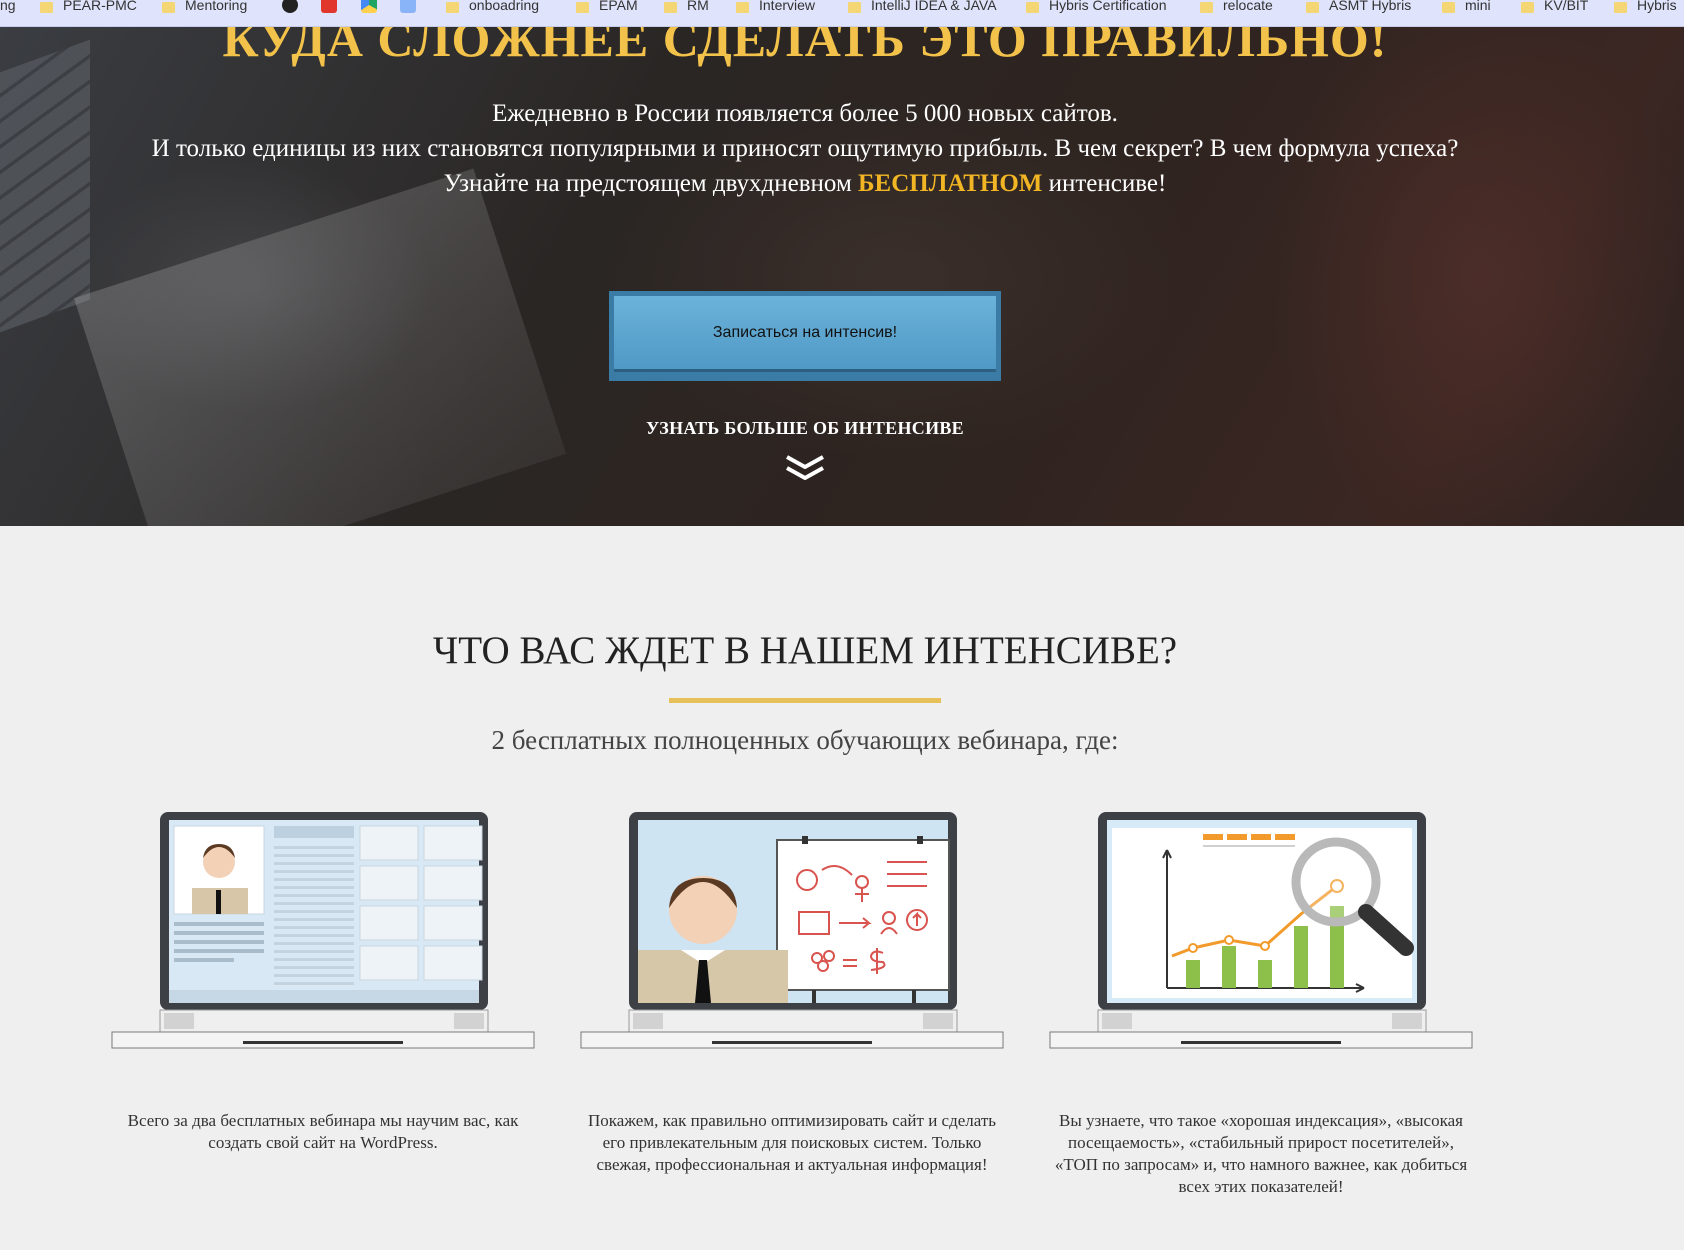  What do you see at coordinates (290, 6) in the screenshot?
I see `app-icon-dark` at bounding box center [290, 6].